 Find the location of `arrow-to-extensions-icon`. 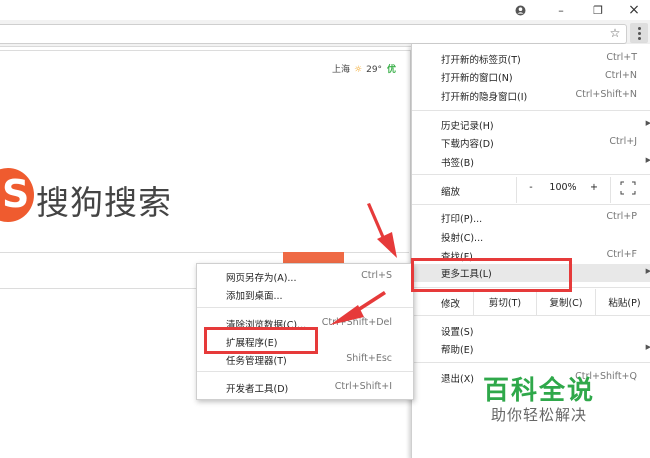

arrow-to-extensions-icon is located at coordinates (358, 308).